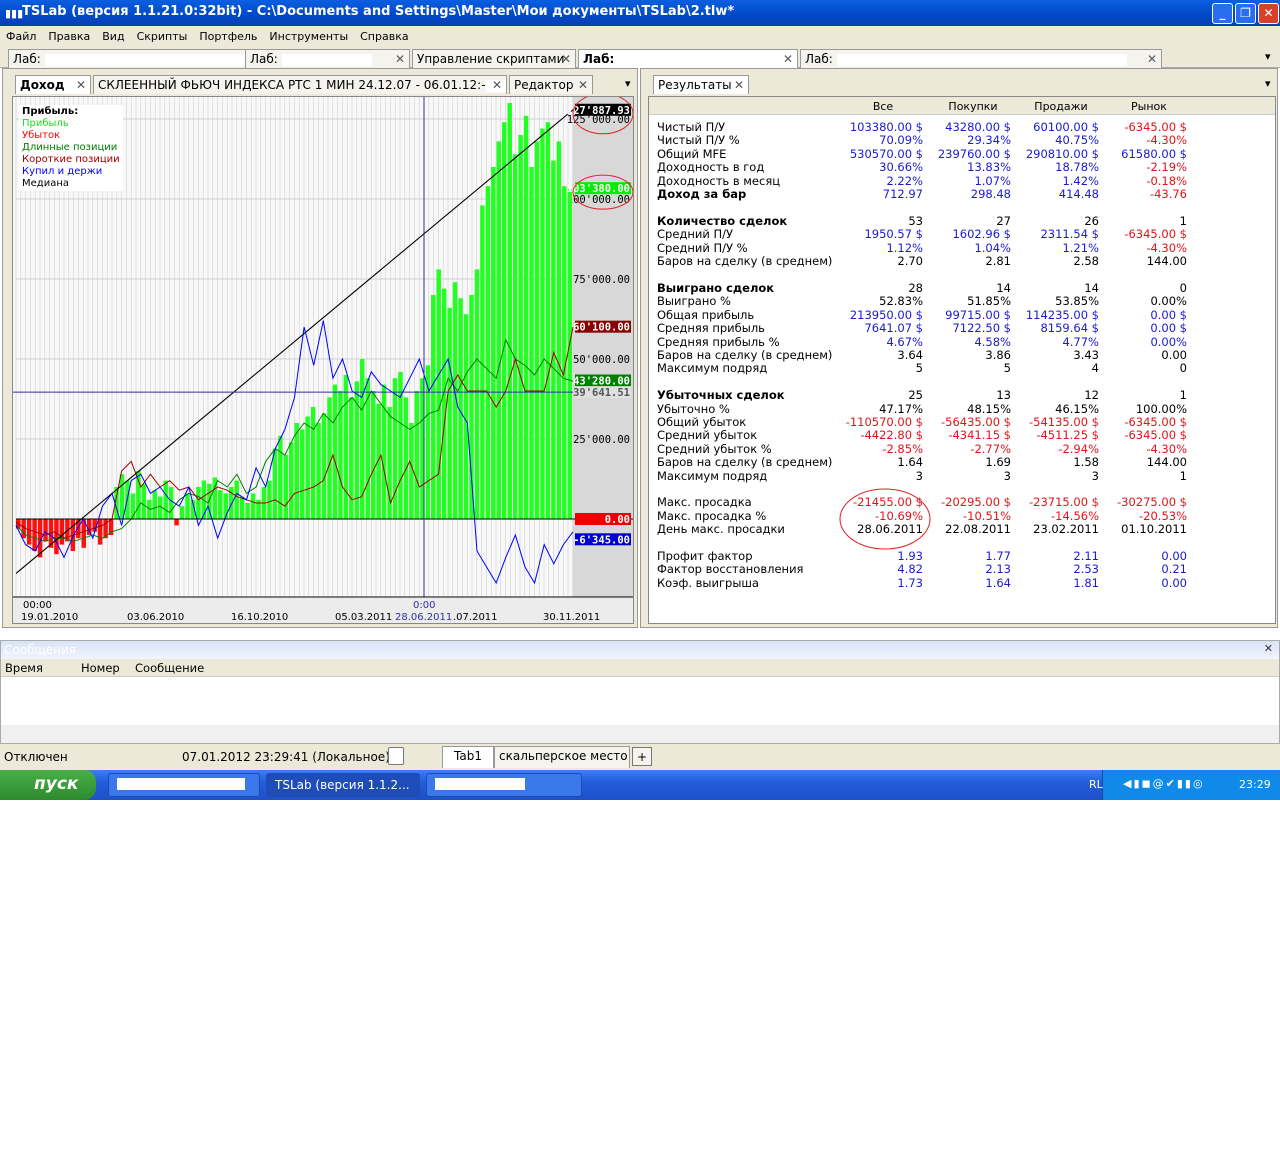  I want to click on col-message: Сообщение, so click(169, 668).